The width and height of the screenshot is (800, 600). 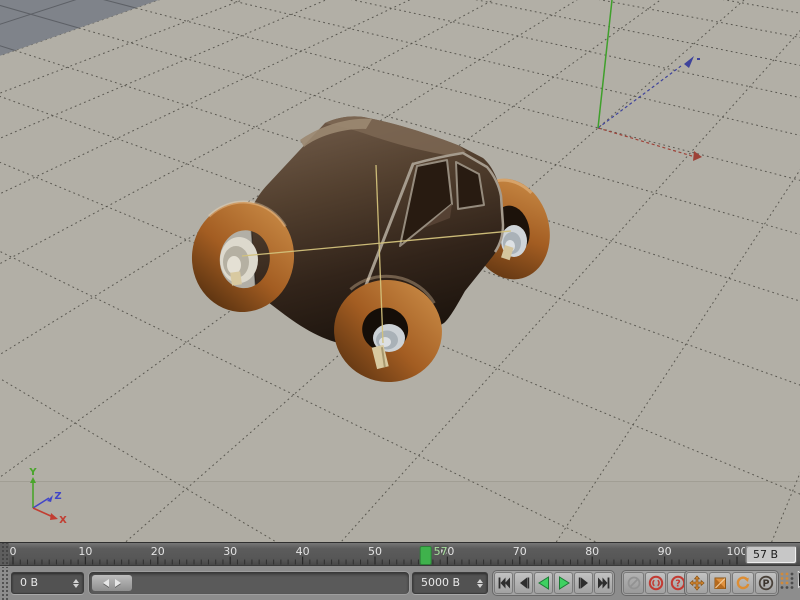 I want to click on world-z-glyph, so click(x=698, y=59).